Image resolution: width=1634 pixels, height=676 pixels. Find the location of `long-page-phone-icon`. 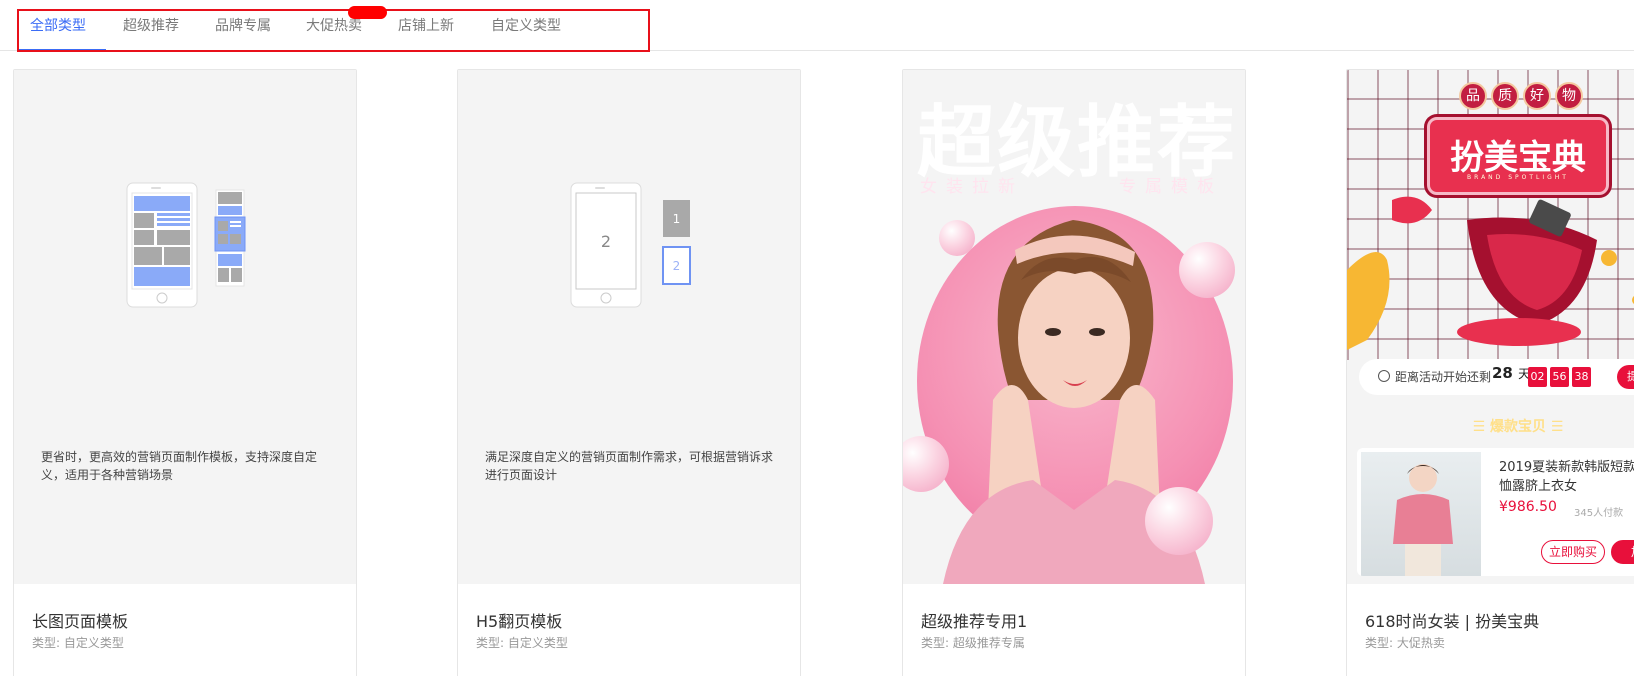

long-page-phone-icon is located at coordinates (186, 245).